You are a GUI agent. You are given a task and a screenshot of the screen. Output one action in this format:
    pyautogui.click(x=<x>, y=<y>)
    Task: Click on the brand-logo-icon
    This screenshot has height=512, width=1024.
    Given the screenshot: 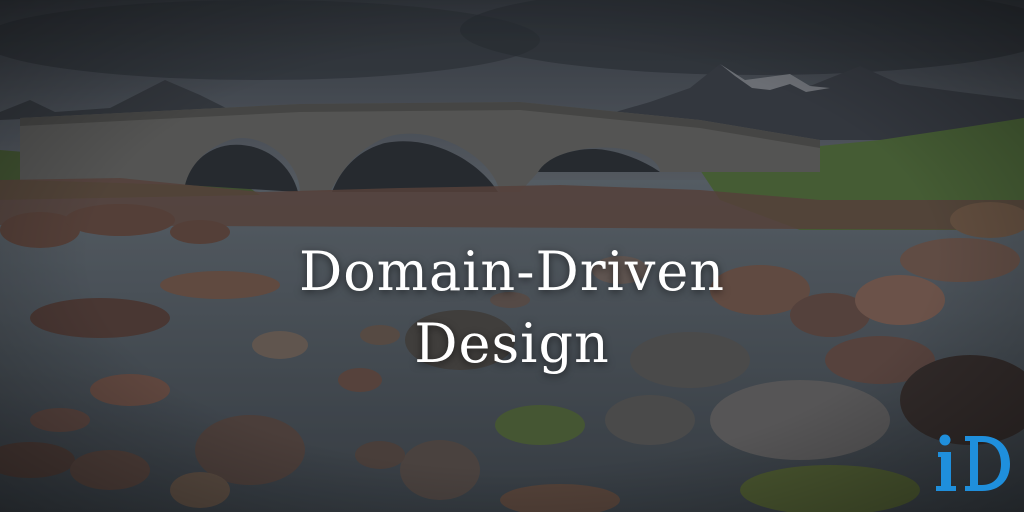 What is the action you would take?
    pyautogui.click(x=973, y=463)
    